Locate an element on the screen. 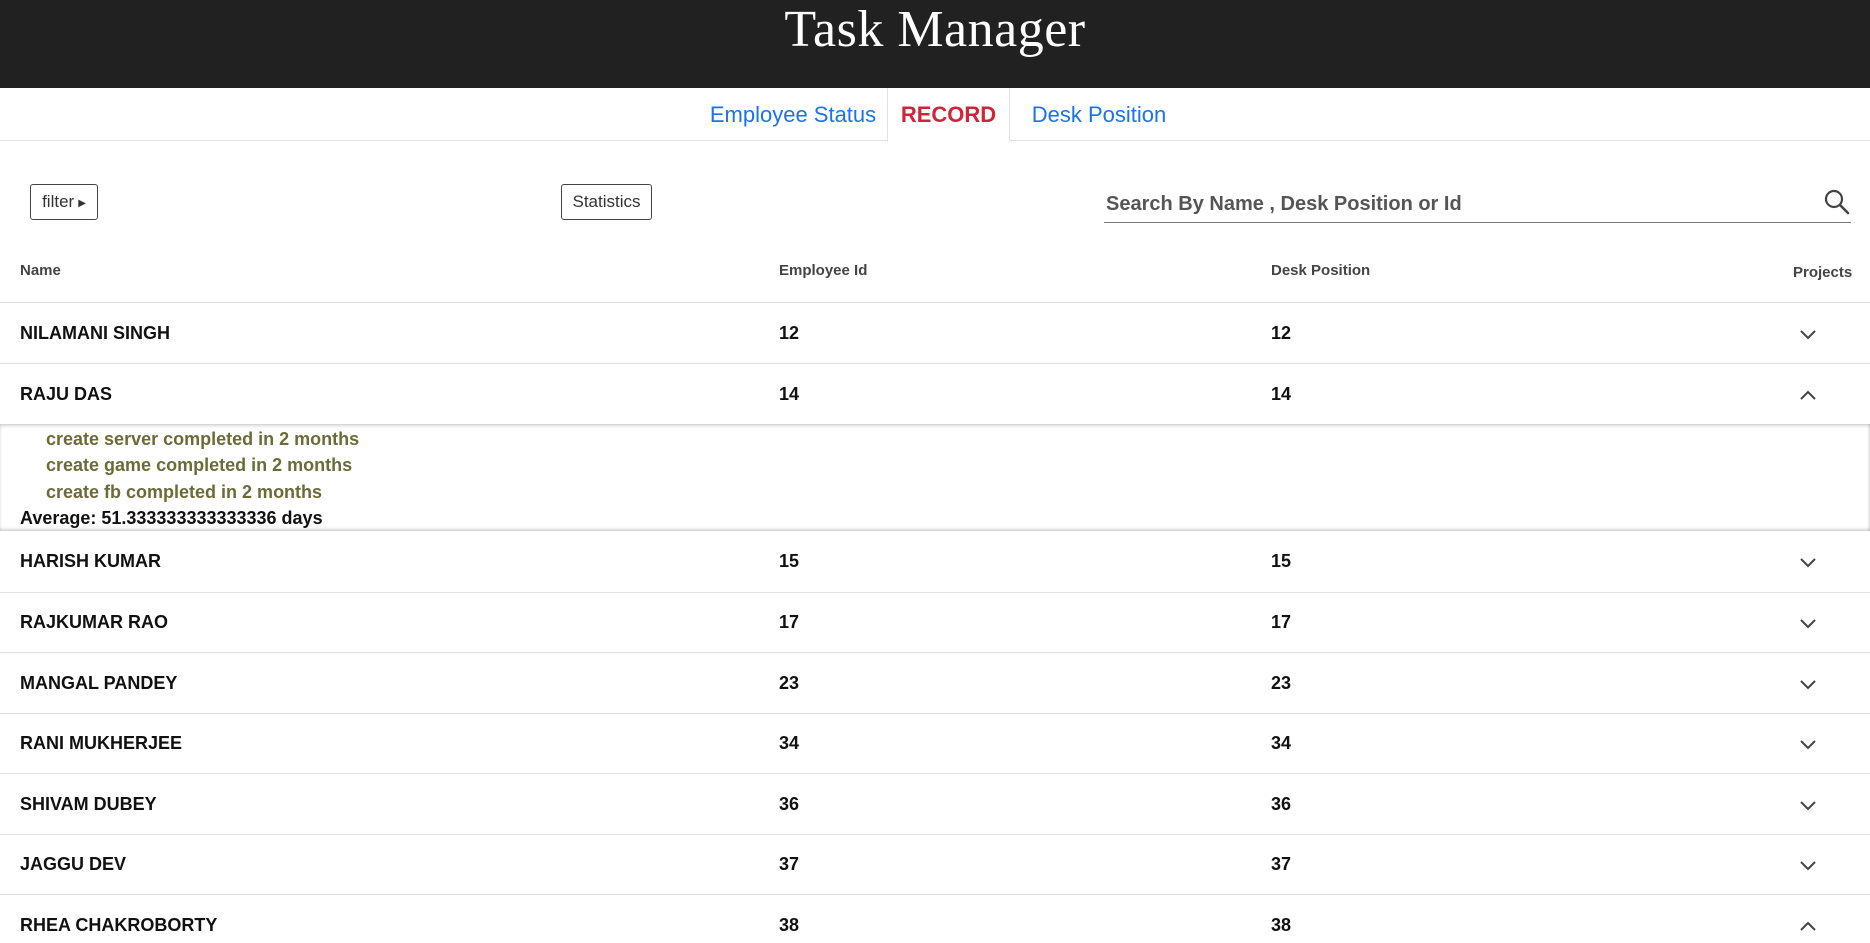  employee-name: RAJU DAS is located at coordinates (66, 394).